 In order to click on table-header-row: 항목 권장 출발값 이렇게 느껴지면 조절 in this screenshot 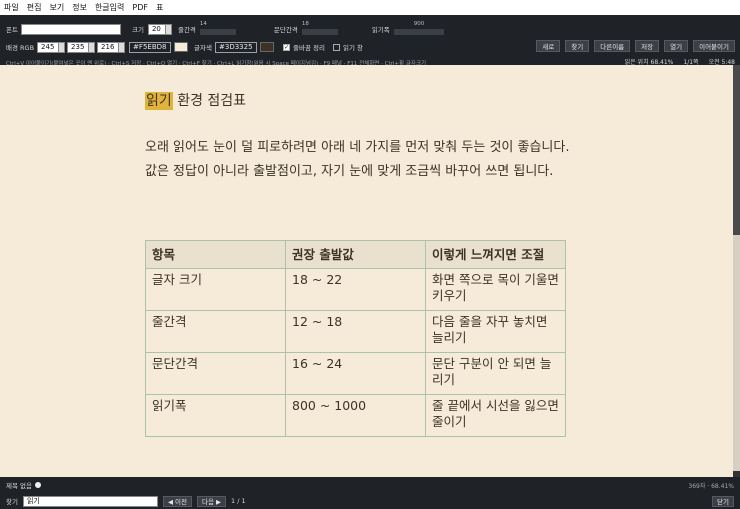, I will do `click(355, 254)`.